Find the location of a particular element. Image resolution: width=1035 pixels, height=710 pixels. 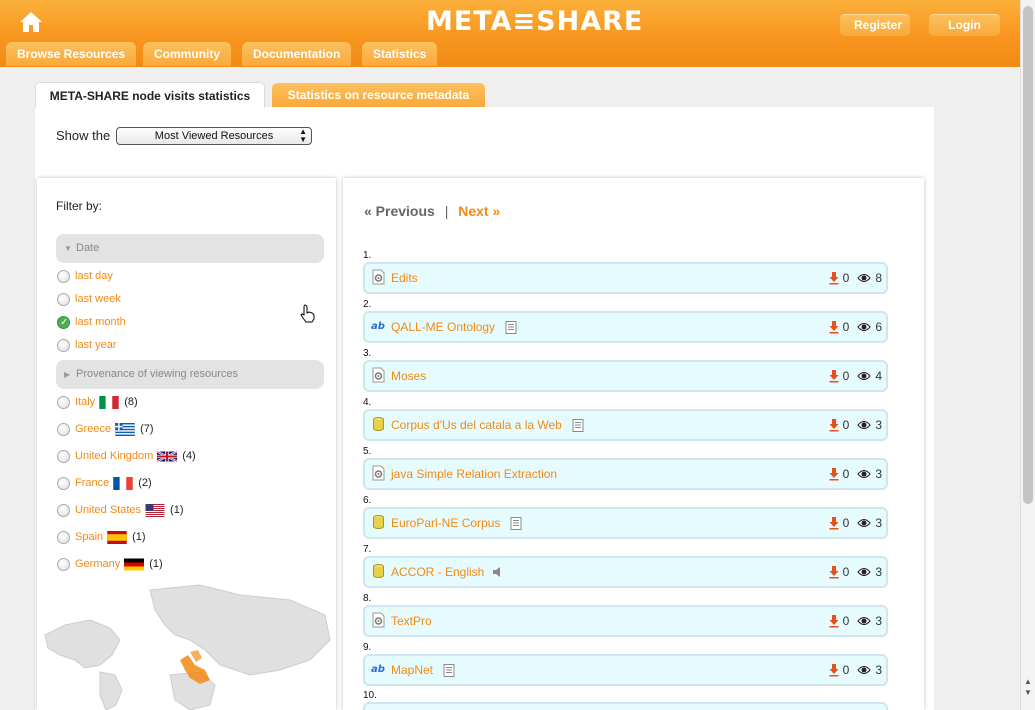

list-item: ab QALL-ME Ontology 0 6 is located at coordinates (625, 327).